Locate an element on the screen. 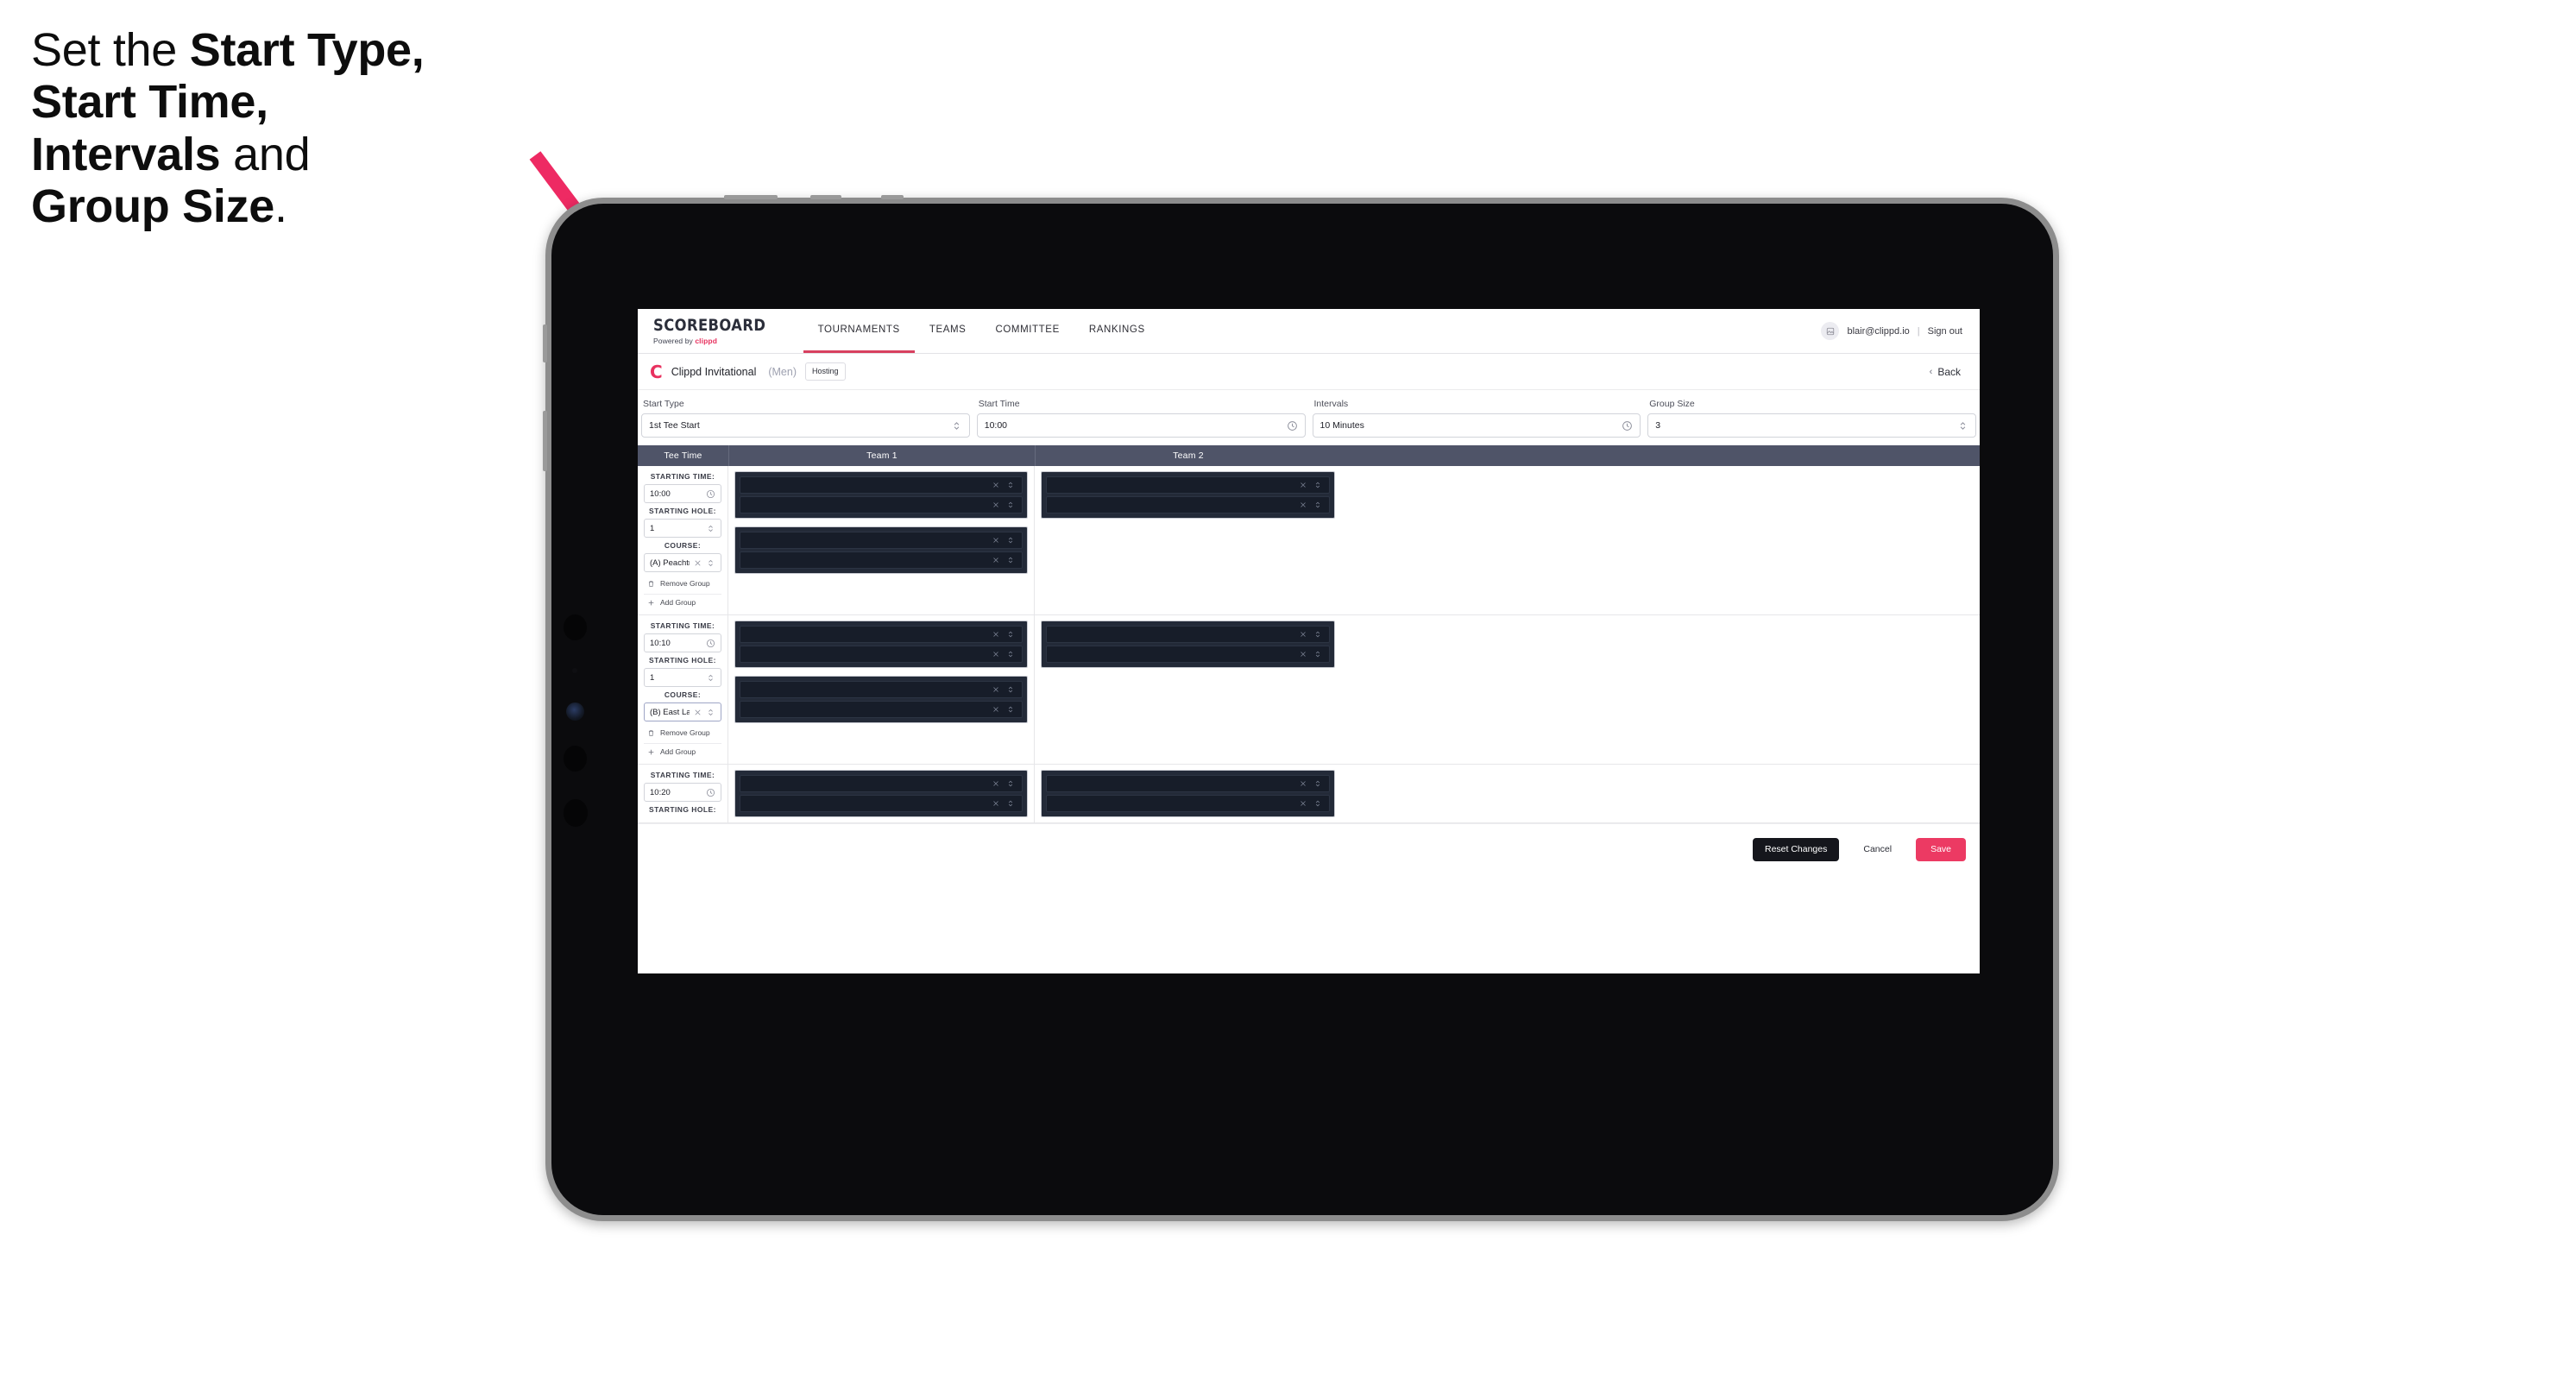 This screenshot has width=2576, height=1386. sign-out-link: Sign out is located at coordinates (1945, 332).